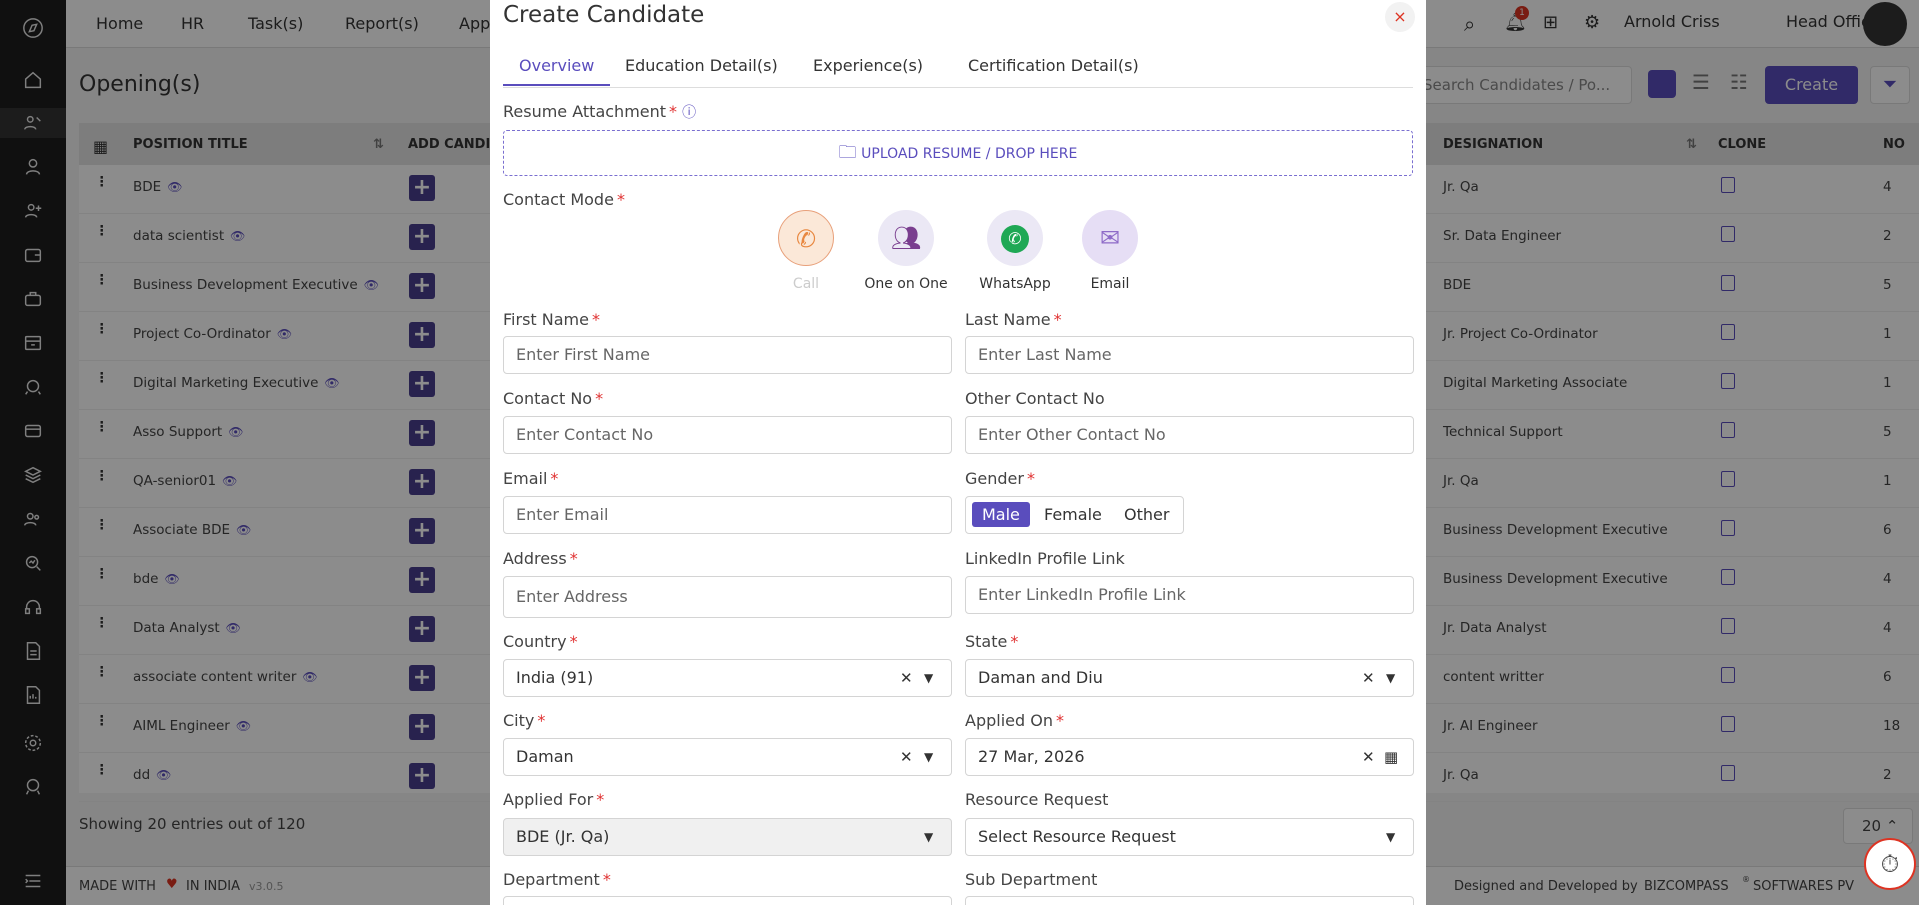 This screenshot has height=905, width=1919. What do you see at coordinates (1009, 720) in the screenshot?
I see `applied-on-label-text: Applied On` at bounding box center [1009, 720].